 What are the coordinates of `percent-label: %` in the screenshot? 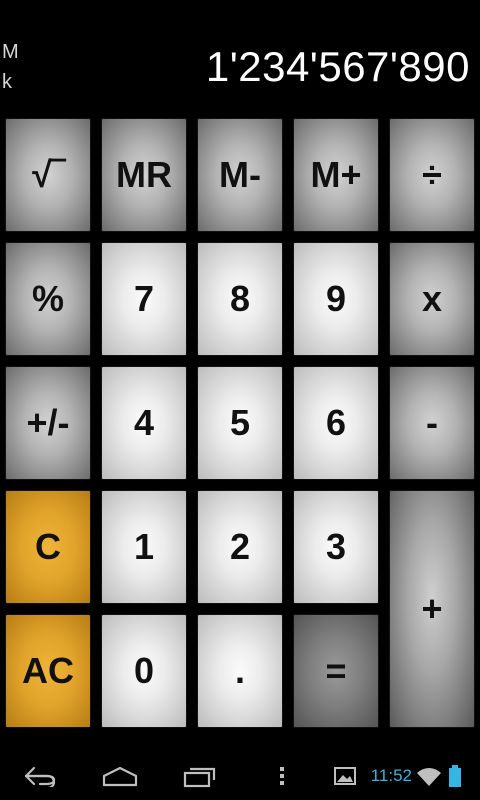 It's located at (47, 298).